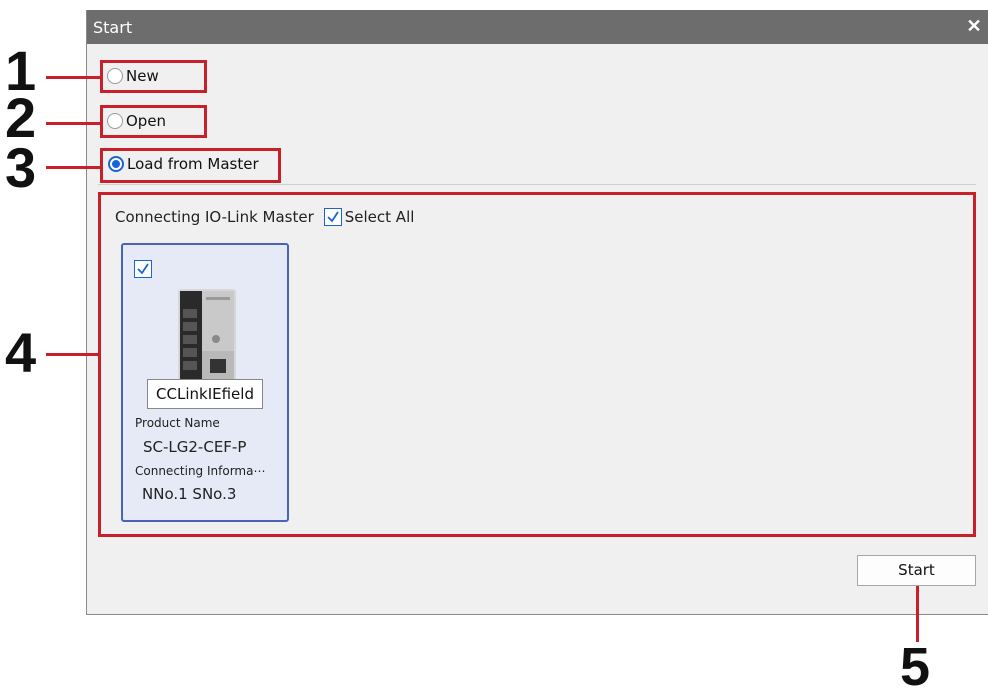 Image resolution: width=988 pixels, height=698 pixels. I want to click on dialog-title: Start, so click(113, 27).